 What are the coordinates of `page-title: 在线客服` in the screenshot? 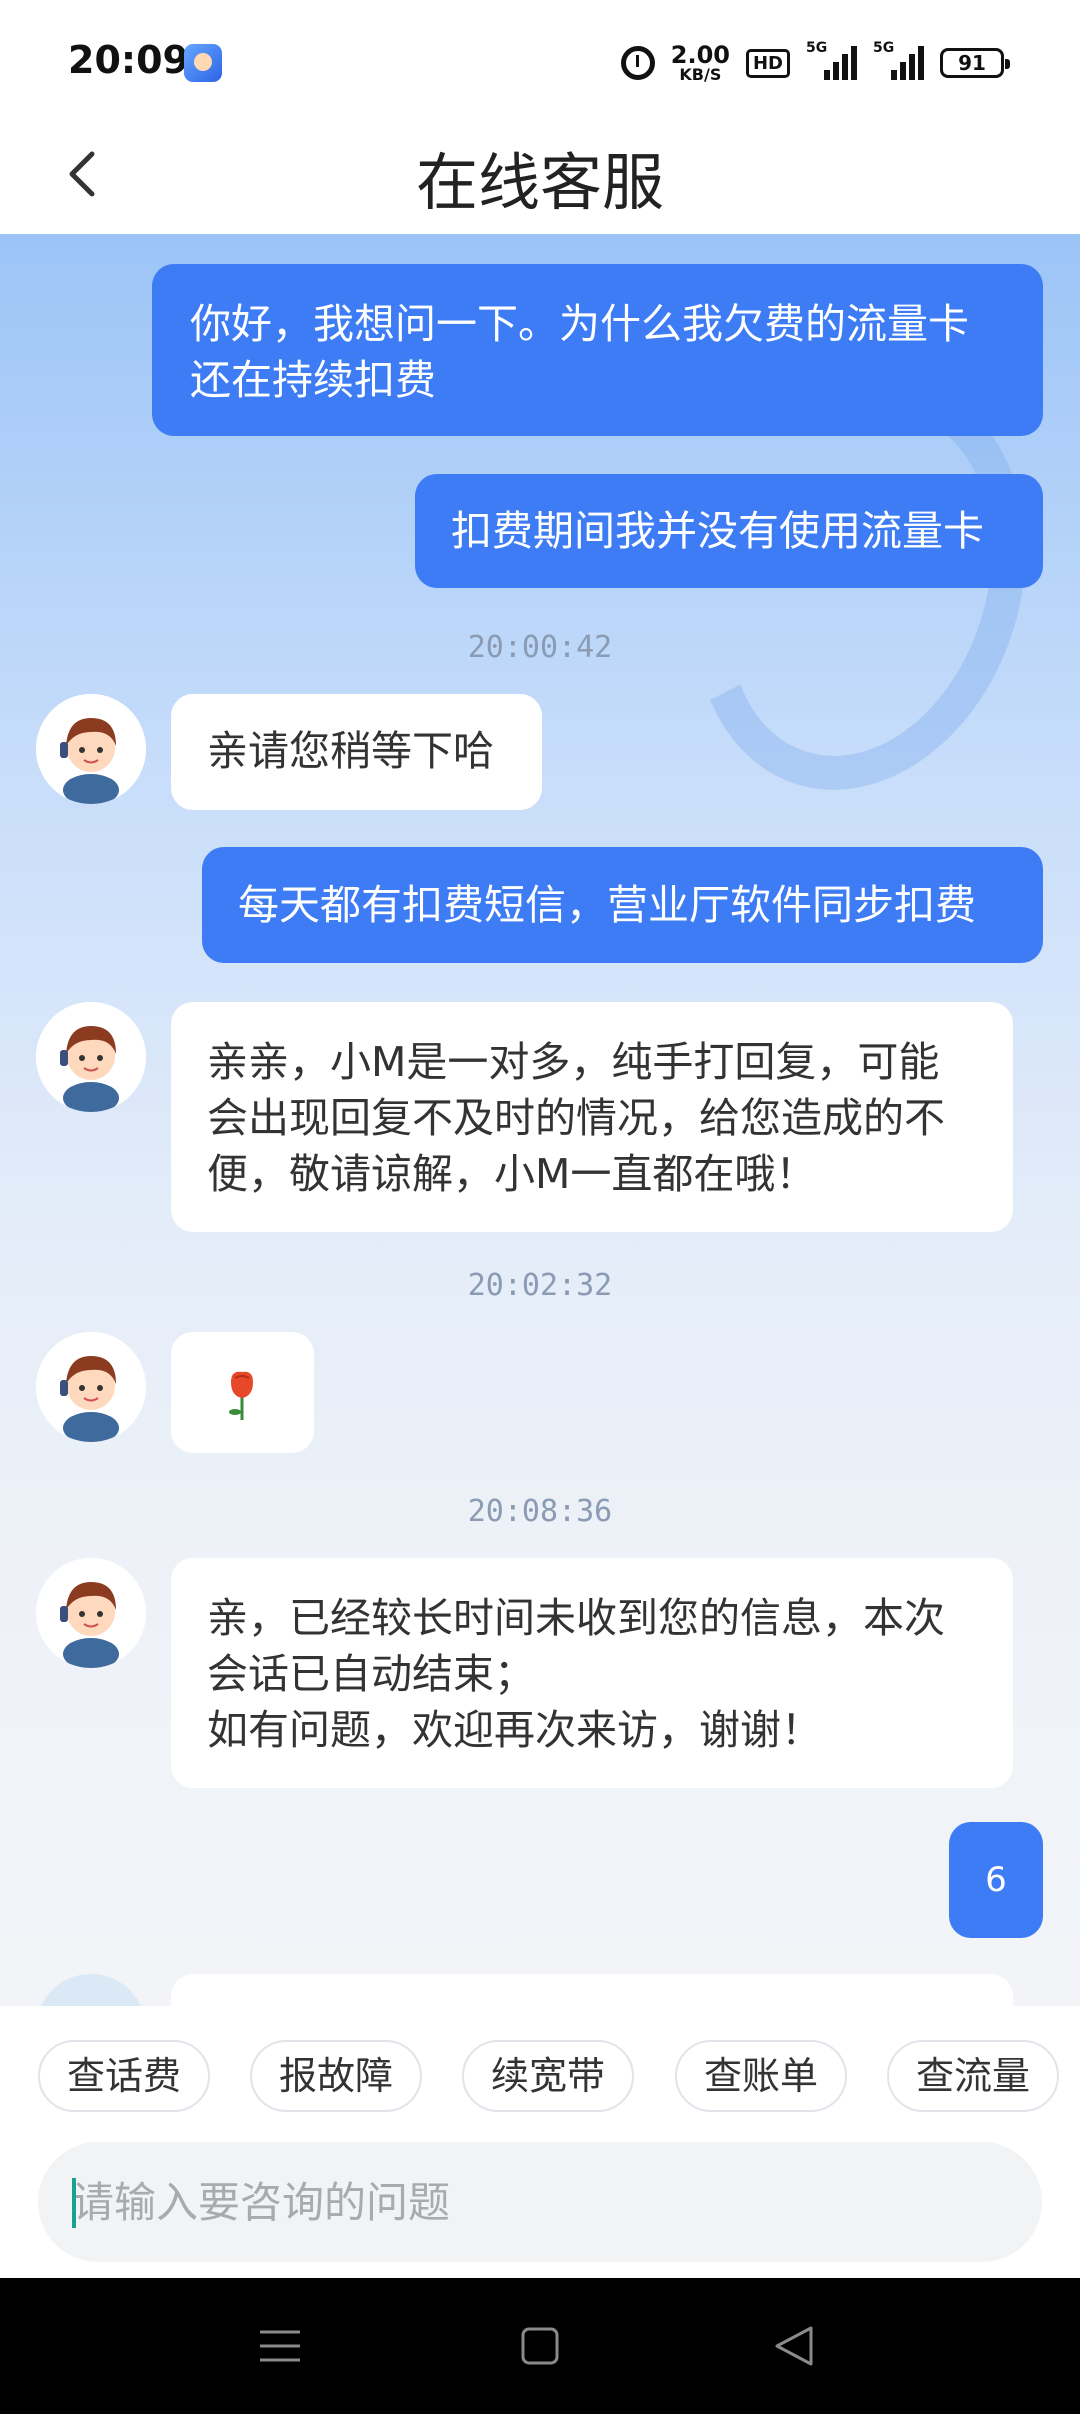 It's located at (539, 182).